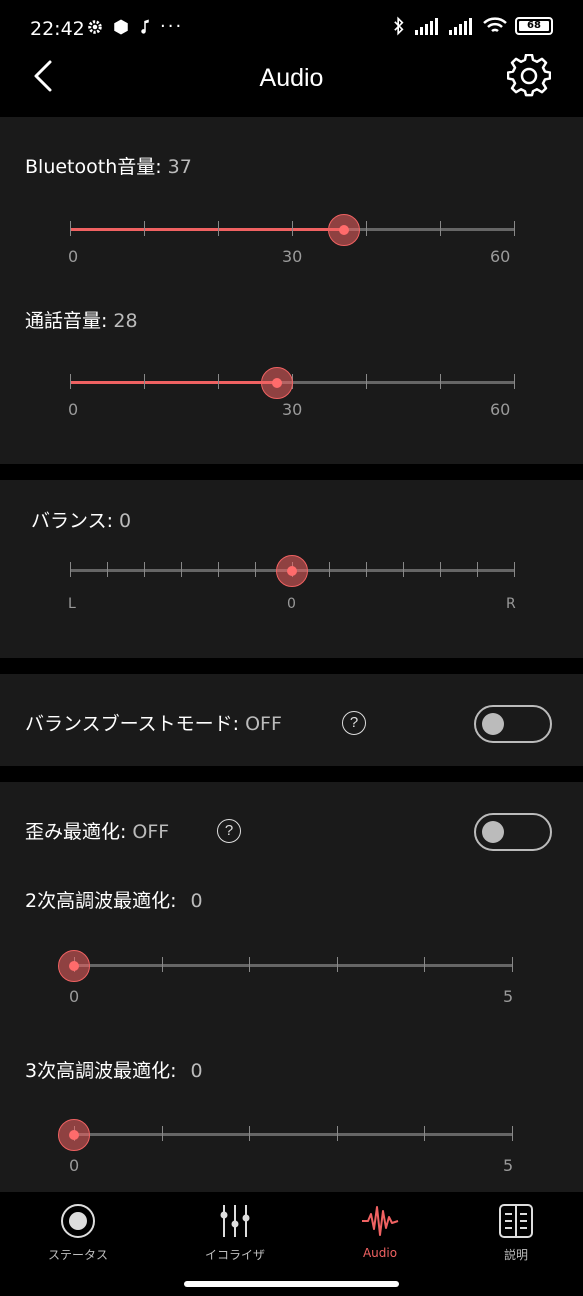  What do you see at coordinates (121, 26) in the screenshot?
I see `app-cube-icon` at bounding box center [121, 26].